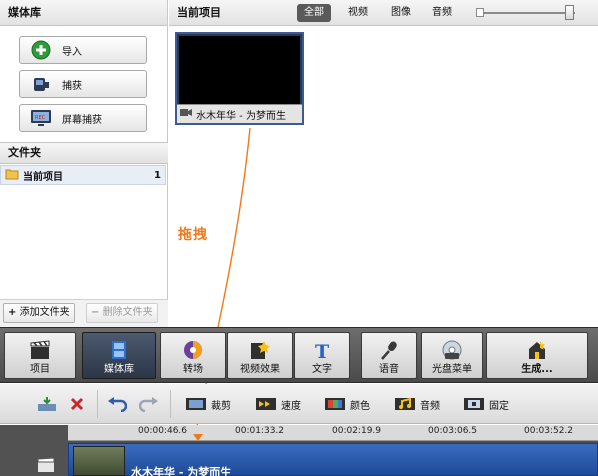 This screenshot has height=476, width=598. I want to click on audio-button: 音频, so click(417, 404).